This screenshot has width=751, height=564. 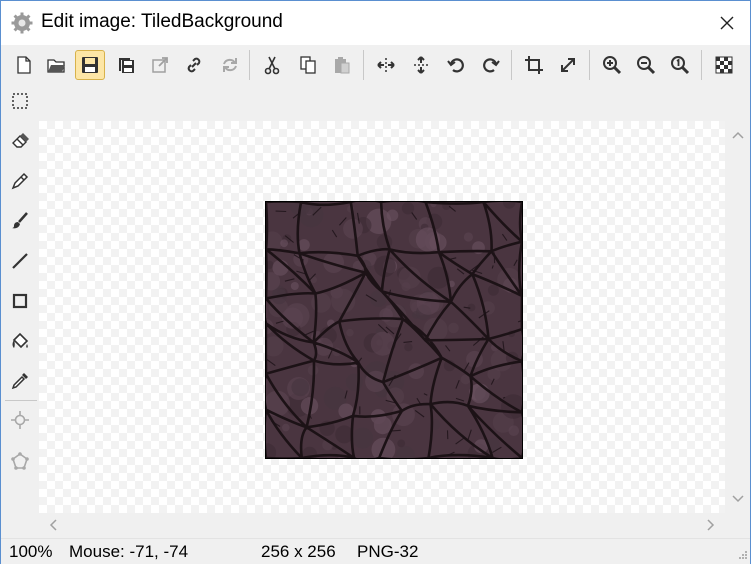 I want to click on toolbar, so click(x=375, y=65).